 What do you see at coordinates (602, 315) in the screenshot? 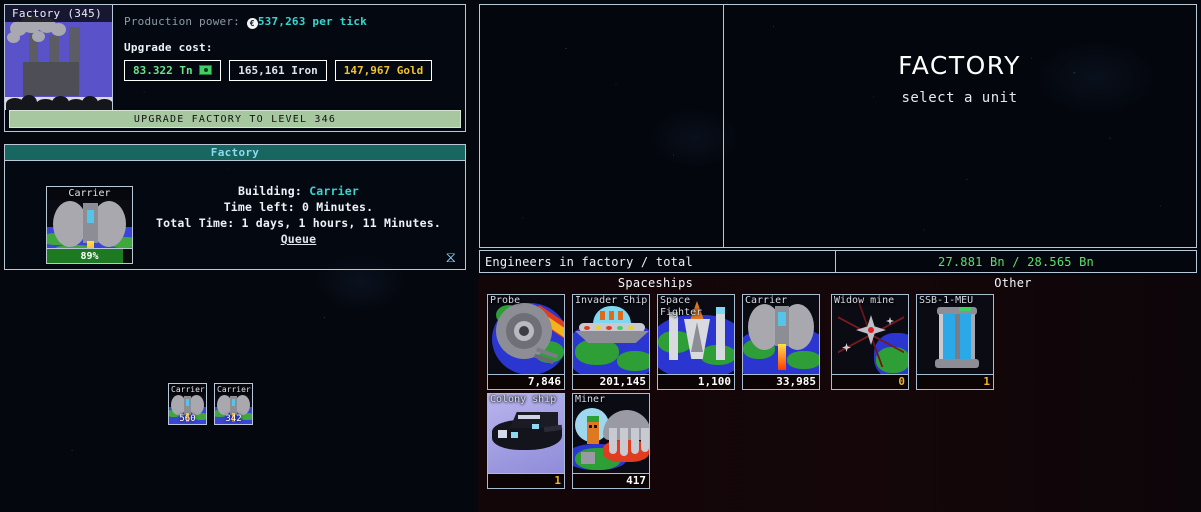
I see `ufo-alien` at bounding box center [602, 315].